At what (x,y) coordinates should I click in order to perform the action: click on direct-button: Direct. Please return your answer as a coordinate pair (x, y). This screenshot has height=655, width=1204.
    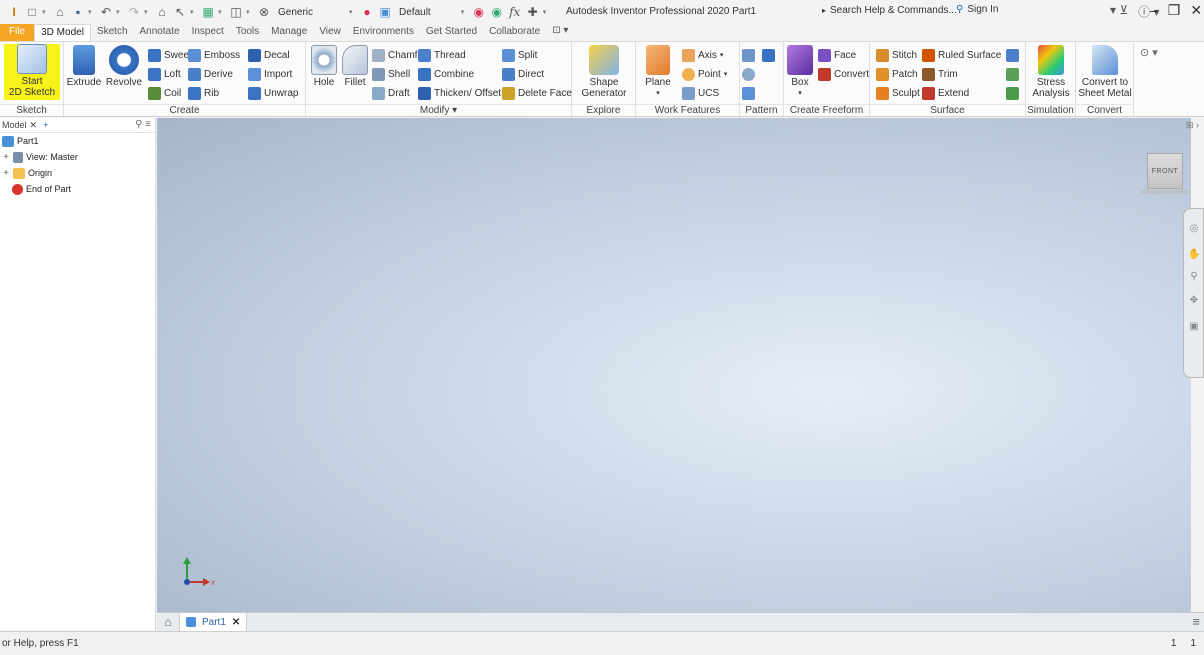
    Looking at the image, I should click on (523, 74).